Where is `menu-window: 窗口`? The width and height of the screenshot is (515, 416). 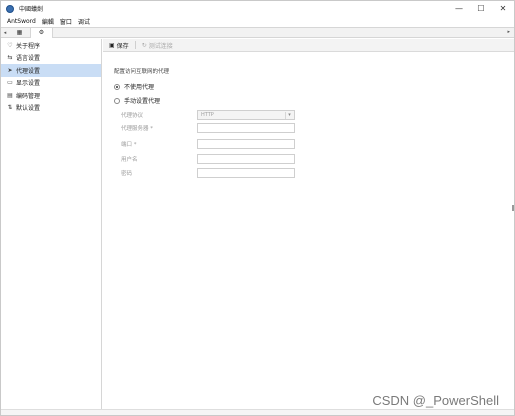
menu-window: 窗口 is located at coordinates (66, 21).